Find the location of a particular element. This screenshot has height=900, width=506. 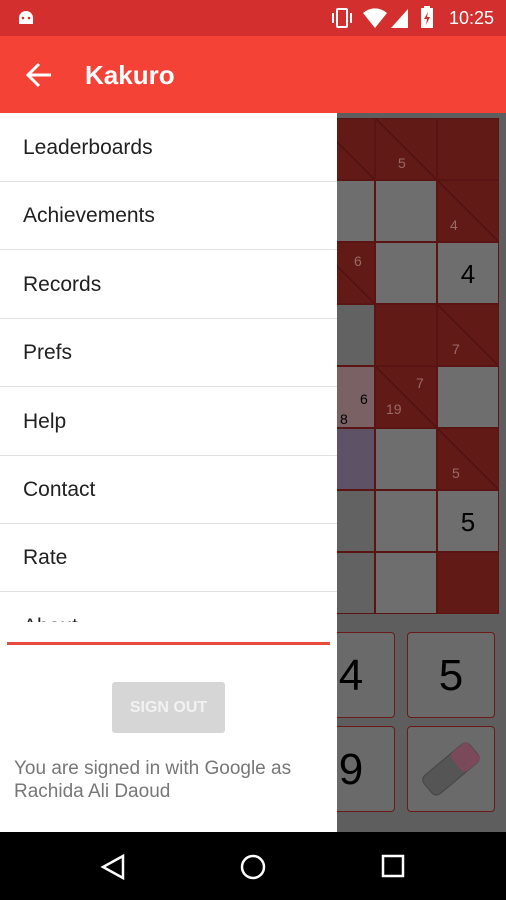

app-bar: Kakuro is located at coordinates (253, 74).